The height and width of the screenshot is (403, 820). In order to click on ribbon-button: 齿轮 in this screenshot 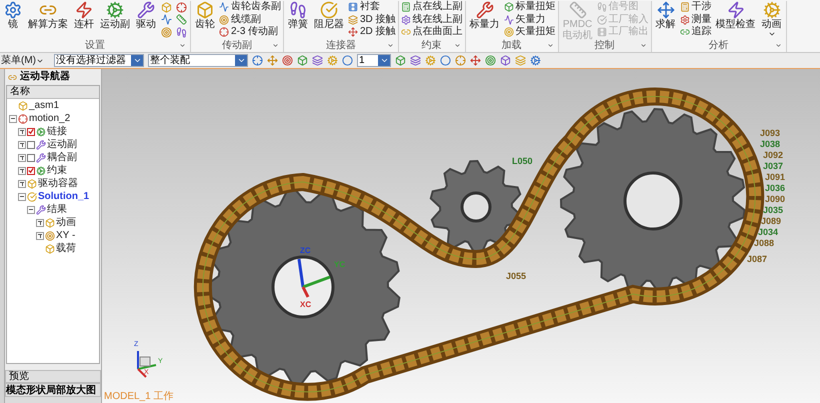, I will do `click(205, 15)`.